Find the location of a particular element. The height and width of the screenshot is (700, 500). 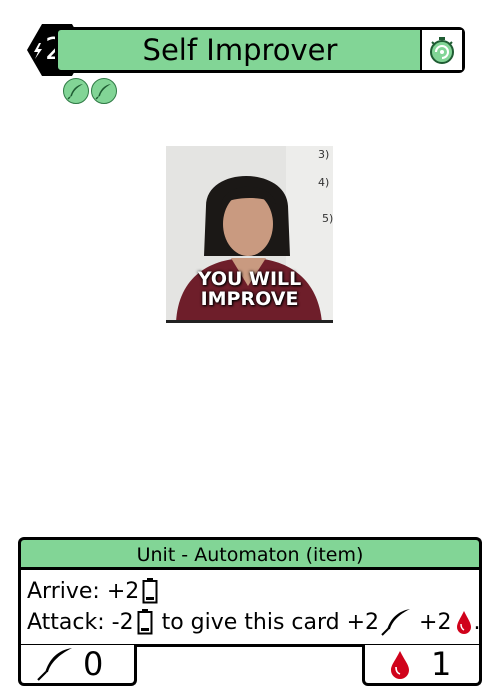

card-title: Self Improver is located at coordinates (240, 50).